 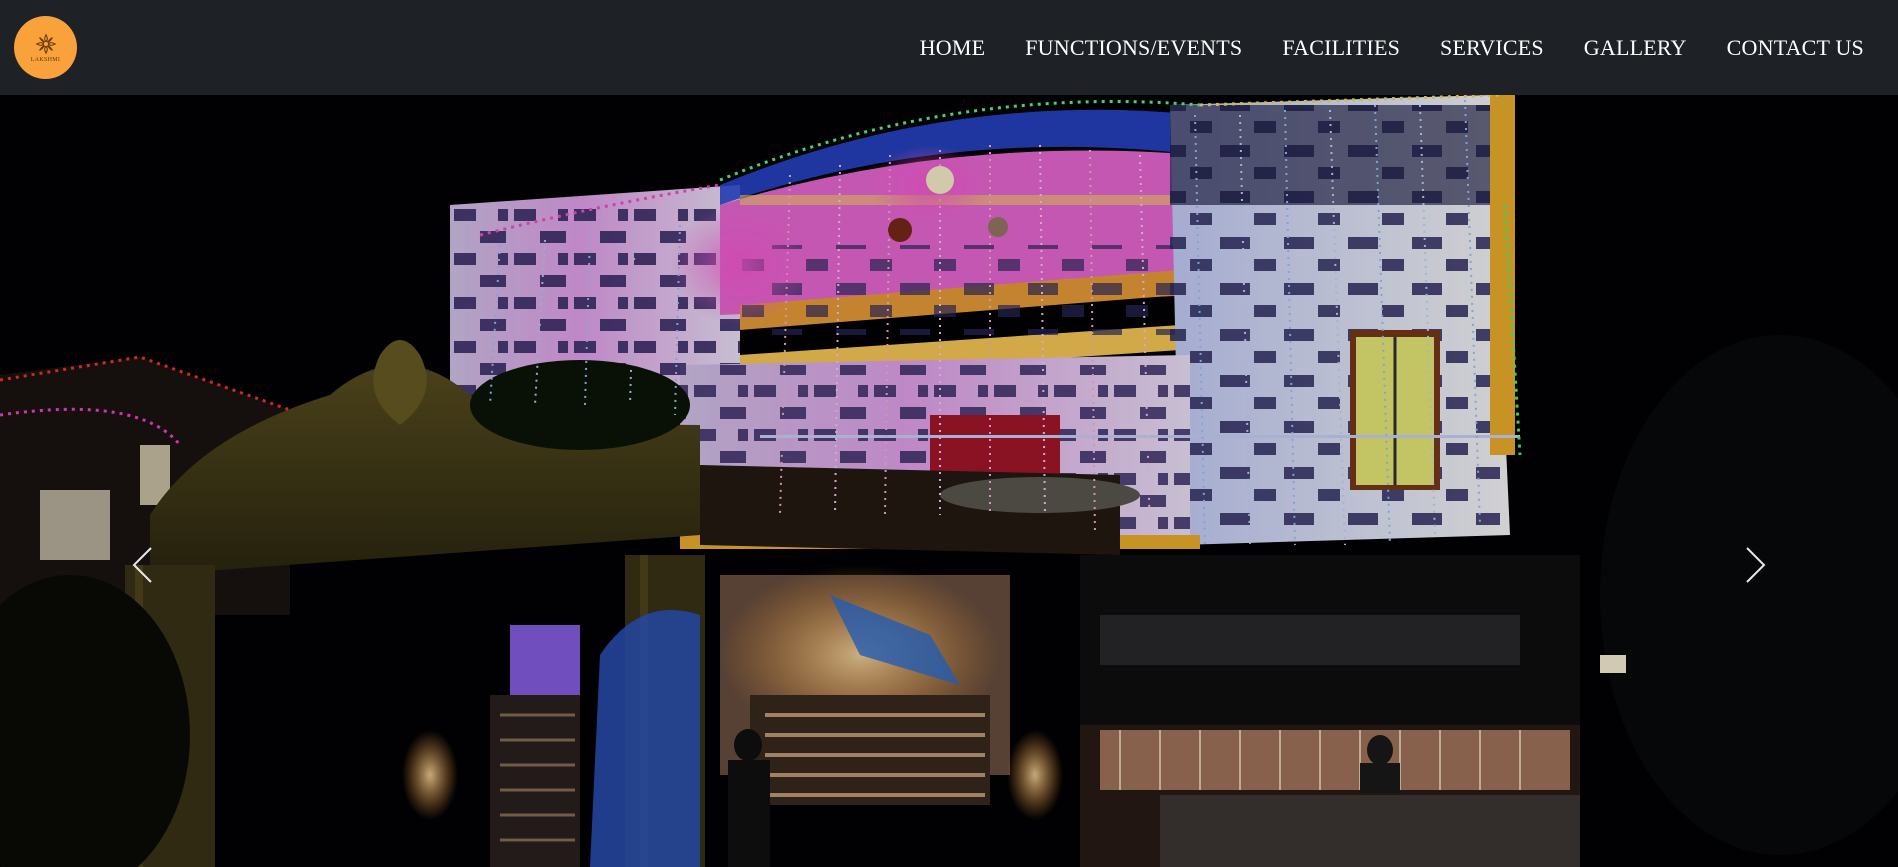 I want to click on logo-text: LAKSHMI, so click(x=45, y=59).